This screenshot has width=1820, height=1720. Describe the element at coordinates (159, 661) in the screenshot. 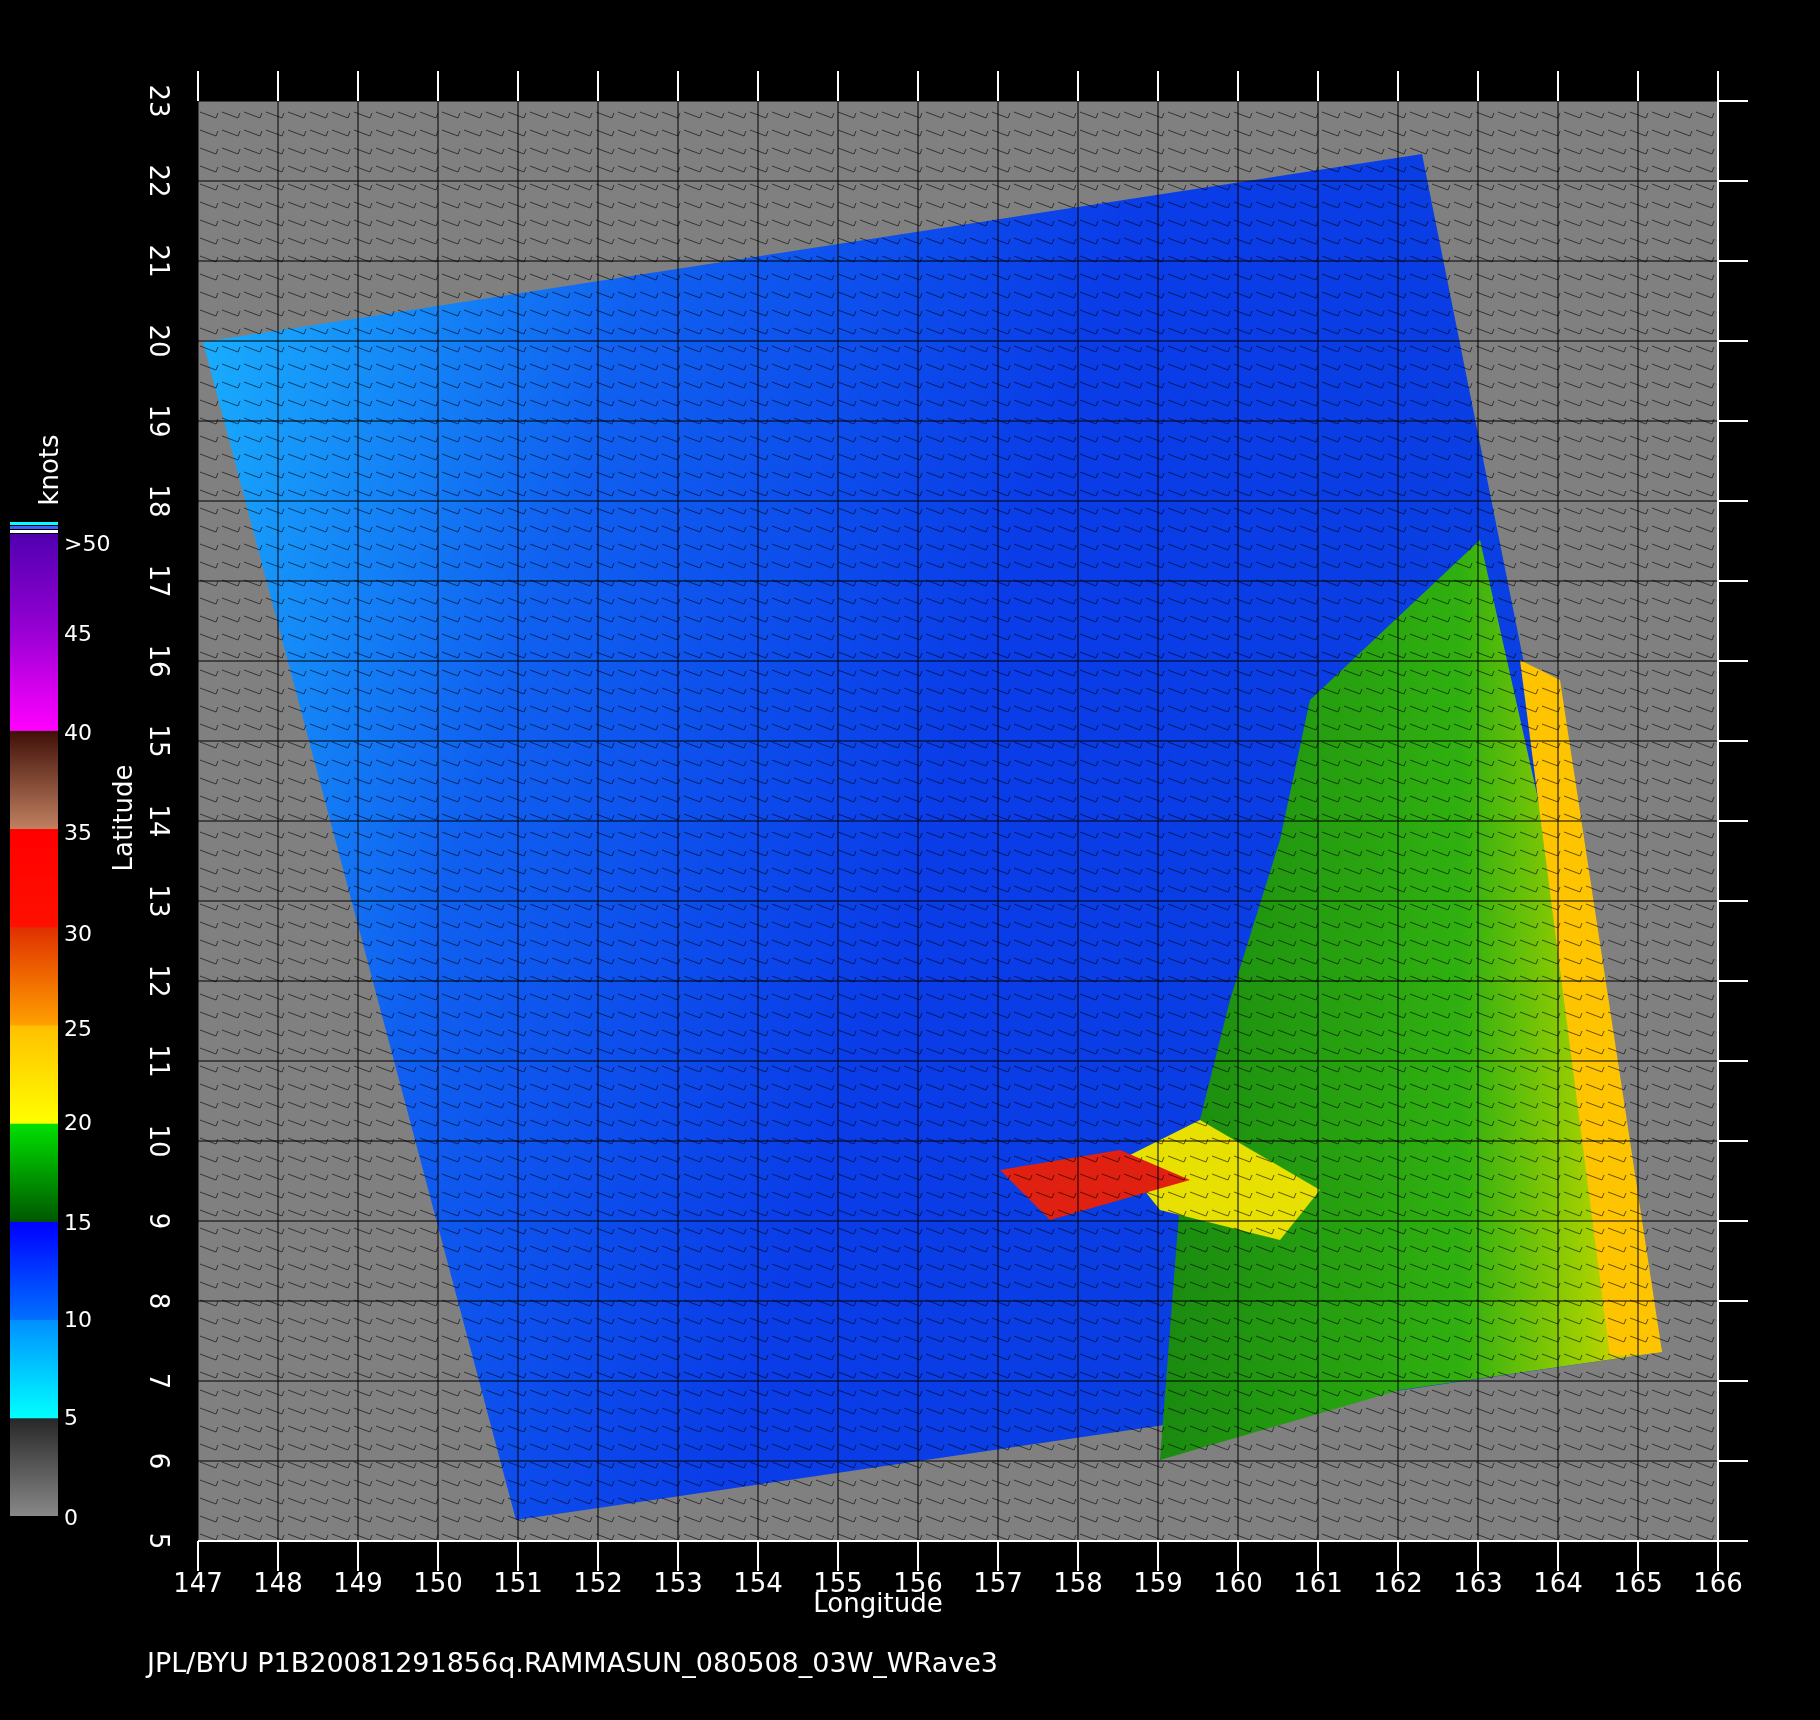

I see `latitude-tick-label: 16` at that location.